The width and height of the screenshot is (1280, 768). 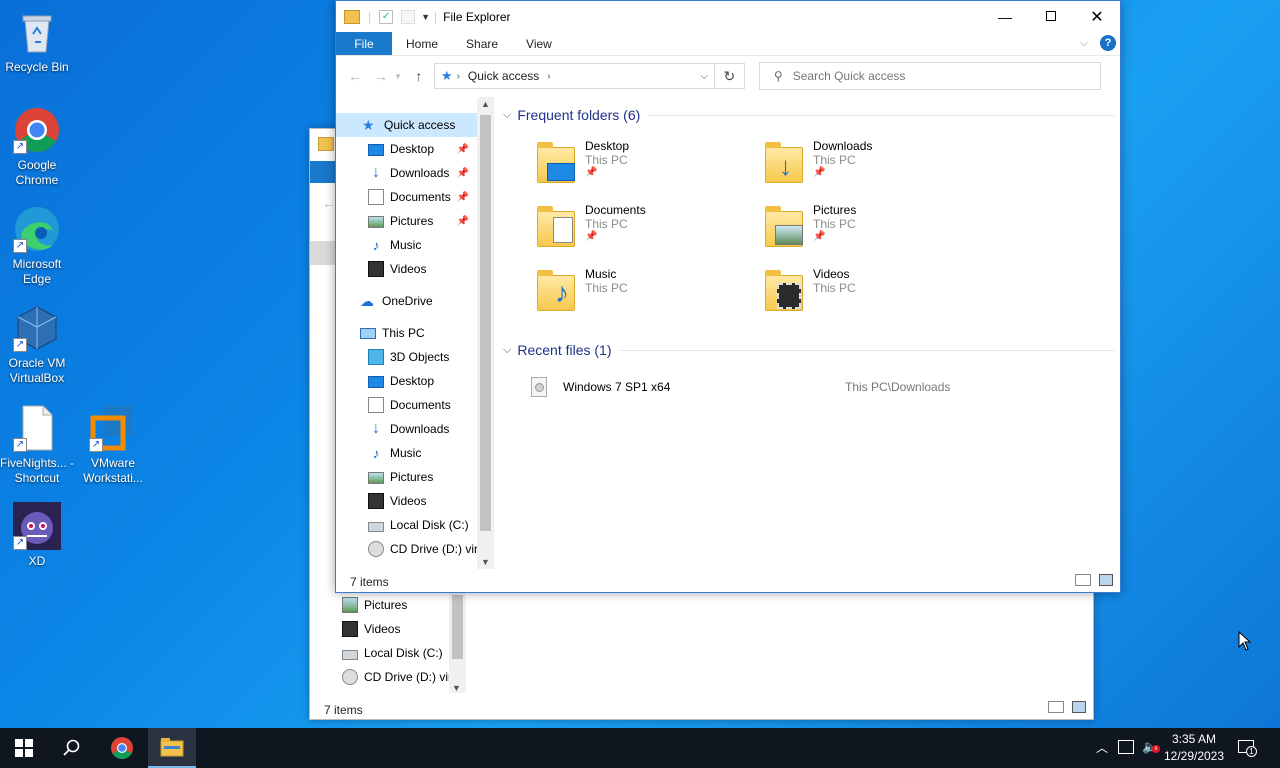 What do you see at coordinates (355, 76) in the screenshot?
I see `back-button: ←` at bounding box center [355, 76].